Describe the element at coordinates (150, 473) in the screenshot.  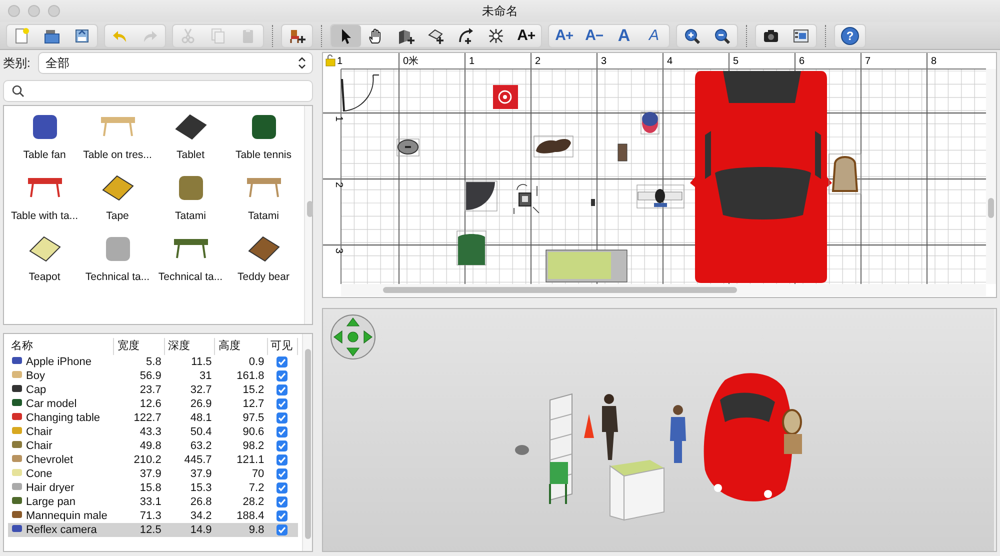
I see `table-cell-text: 37.9` at that location.